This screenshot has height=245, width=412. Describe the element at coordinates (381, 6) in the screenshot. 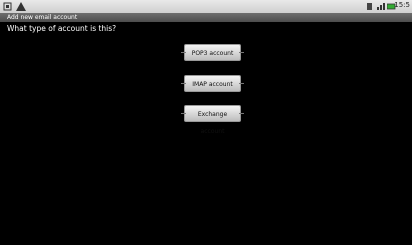

I see `signal-icon` at that location.